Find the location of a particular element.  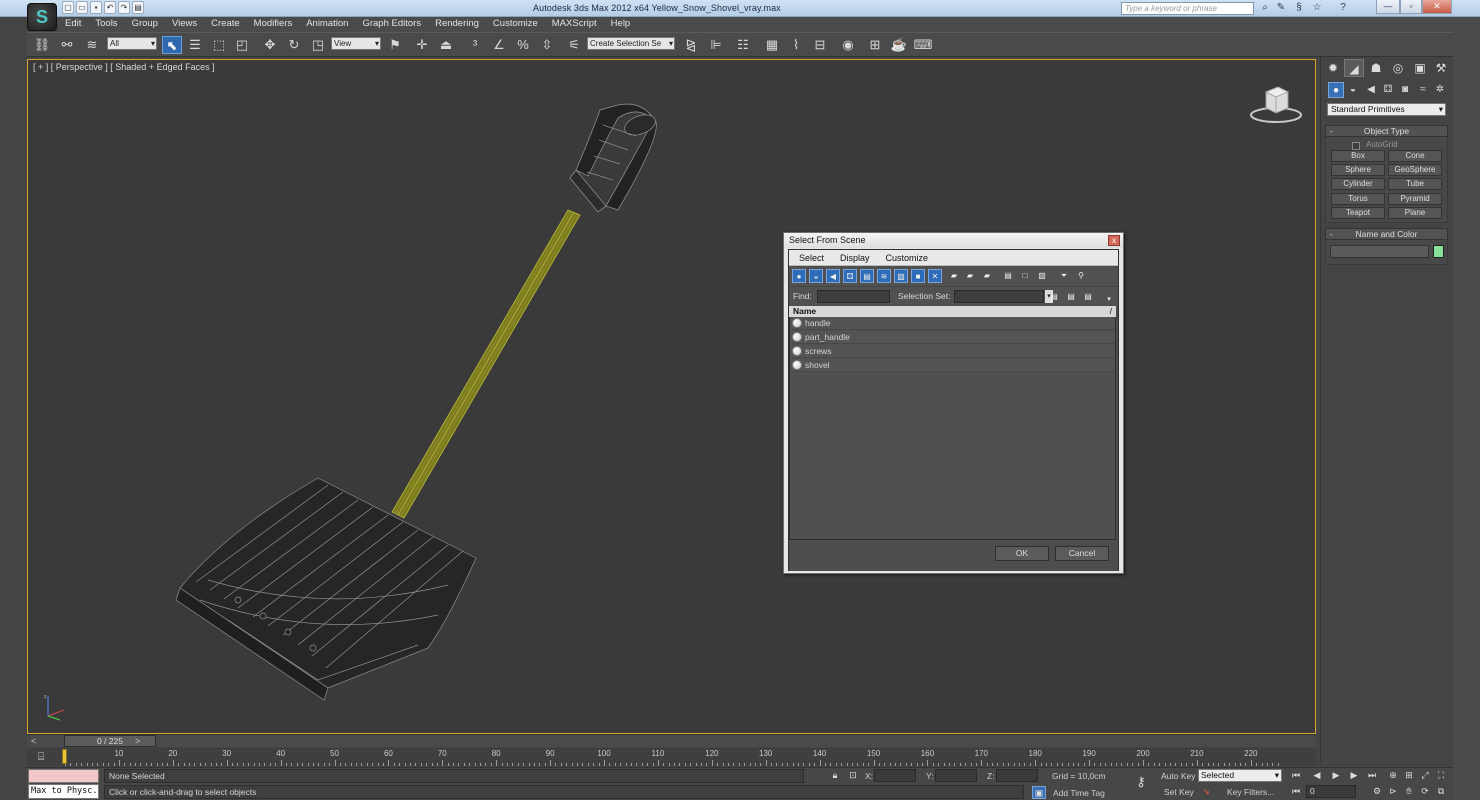

modify-tab-icon: ◢ is located at coordinates (1354, 68).